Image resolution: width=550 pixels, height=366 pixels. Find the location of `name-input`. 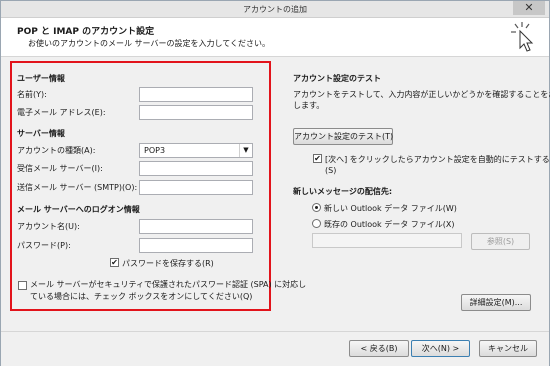

name-input is located at coordinates (196, 94).